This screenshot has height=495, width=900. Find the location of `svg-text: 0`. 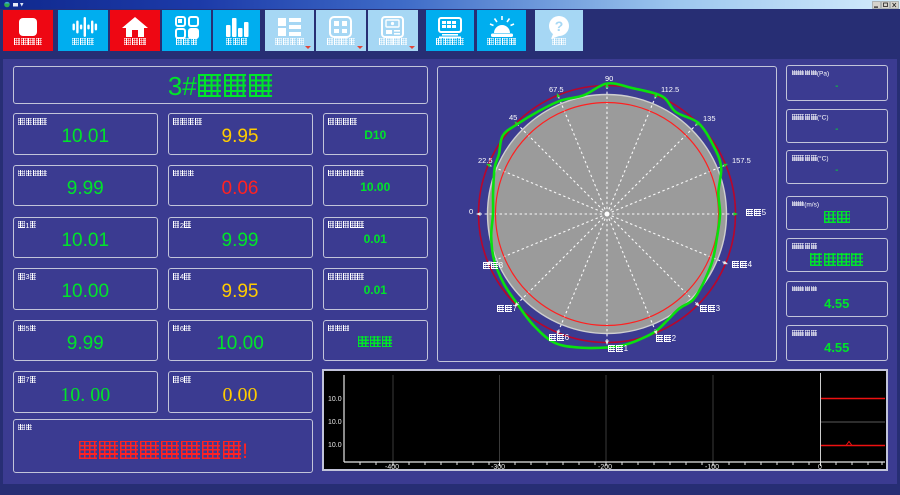

svg-text: 0 is located at coordinates (820, 466).